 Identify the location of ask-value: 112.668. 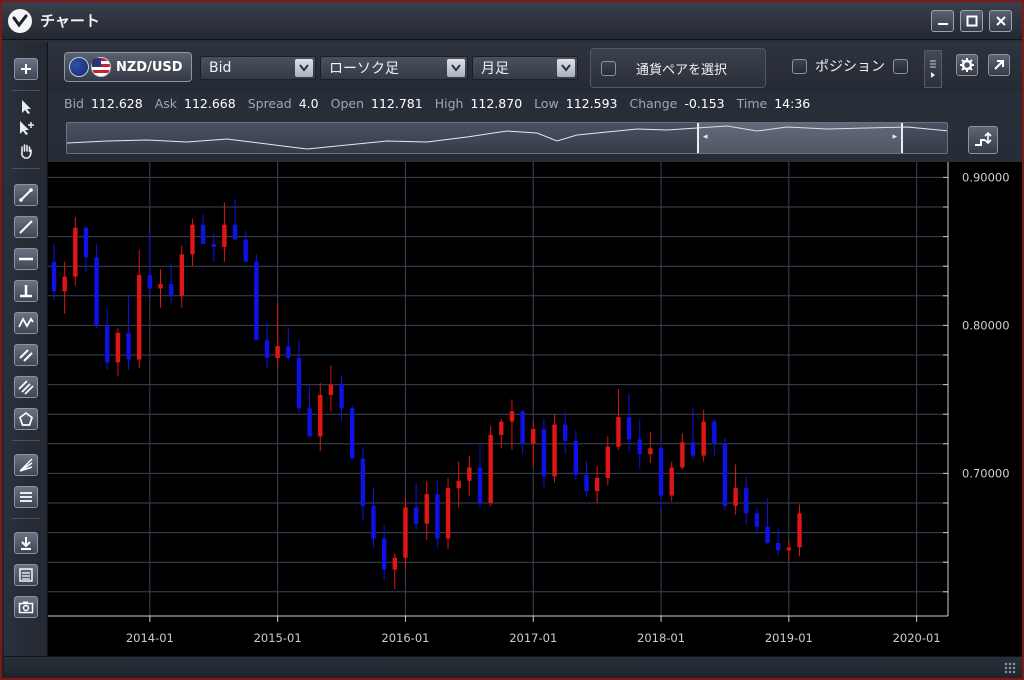
(210, 103).